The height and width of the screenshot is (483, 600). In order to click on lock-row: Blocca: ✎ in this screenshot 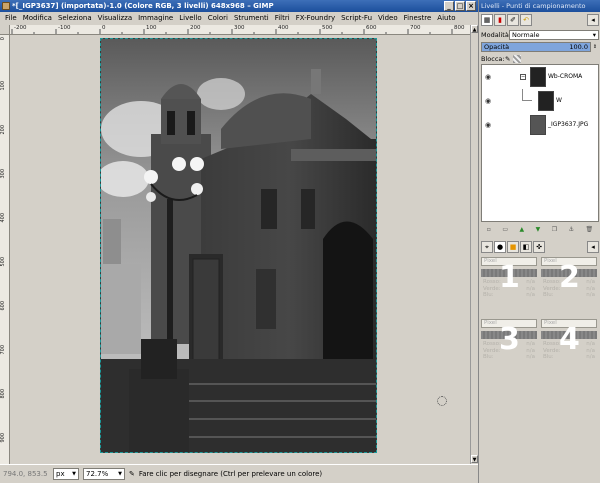, I will do `click(540, 58)`.